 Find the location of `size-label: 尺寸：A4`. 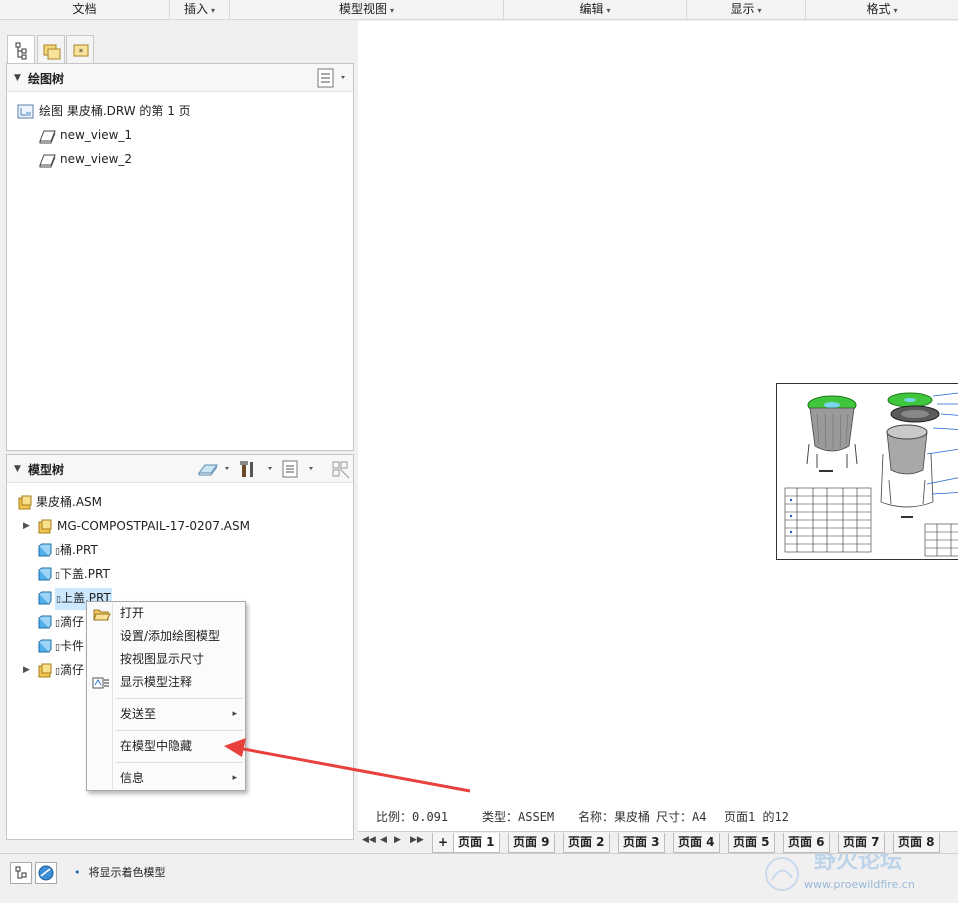

size-label: 尺寸：A4 is located at coordinates (681, 817).